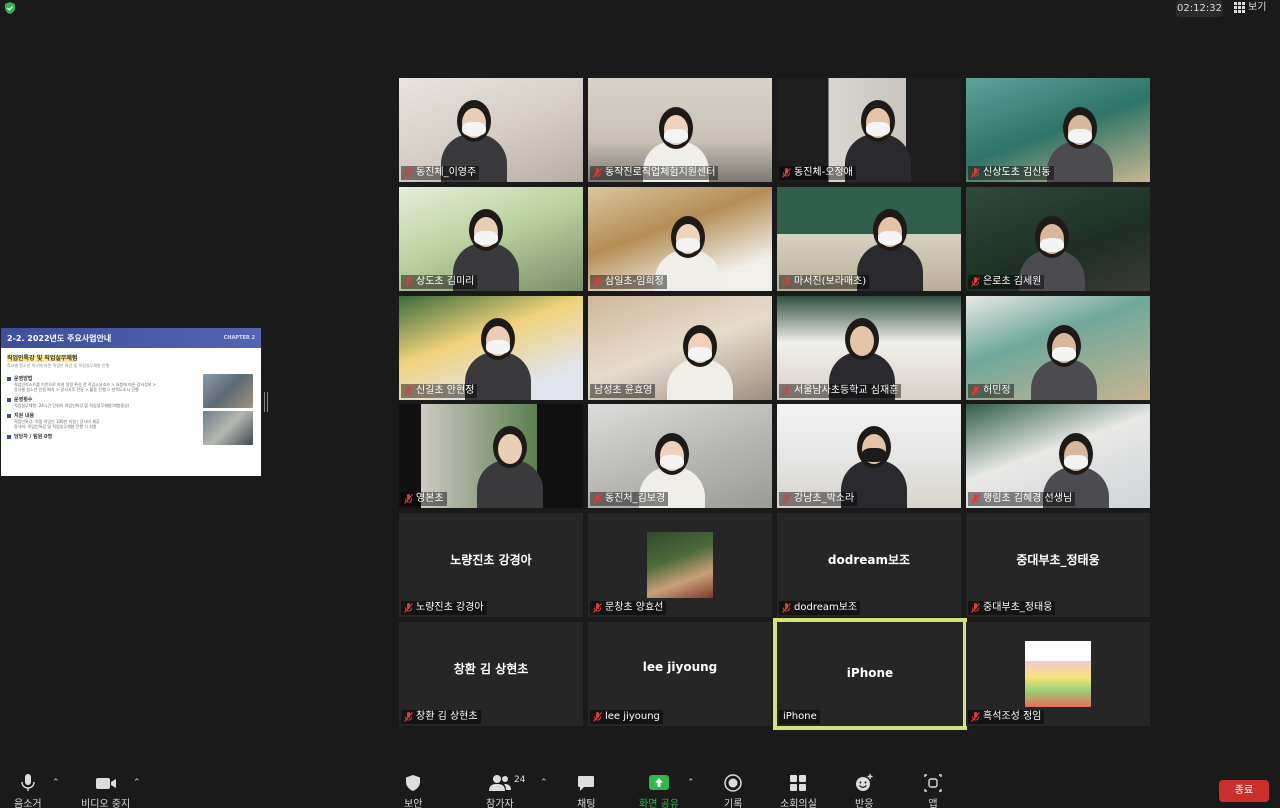 This screenshot has height=808, width=1280. What do you see at coordinates (447, 716) in the screenshot?
I see `participant-name: 창환 김 상현초` at bounding box center [447, 716].